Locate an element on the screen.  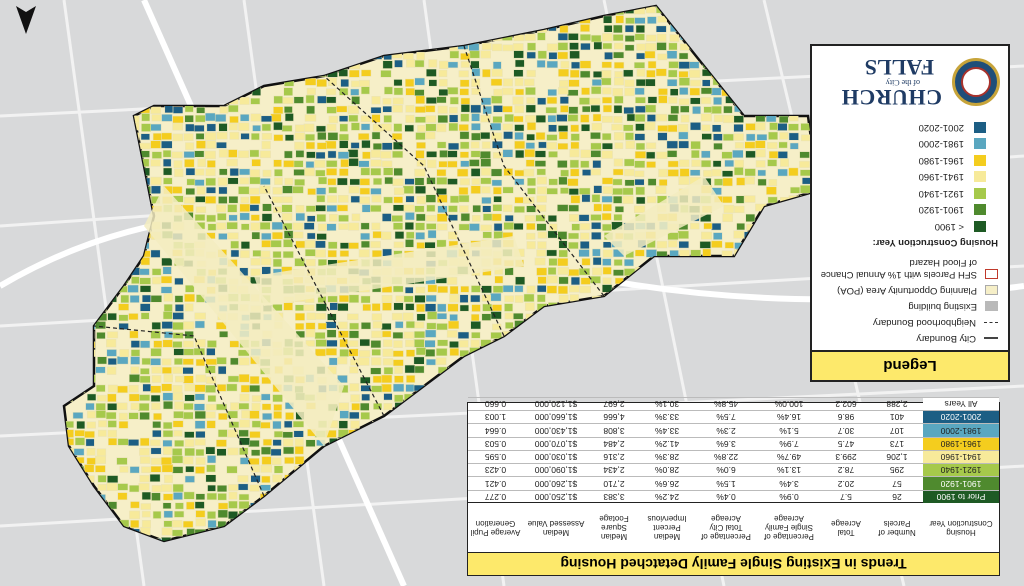
column-header: Median Assessed Value is located at coordinates (556, 528).